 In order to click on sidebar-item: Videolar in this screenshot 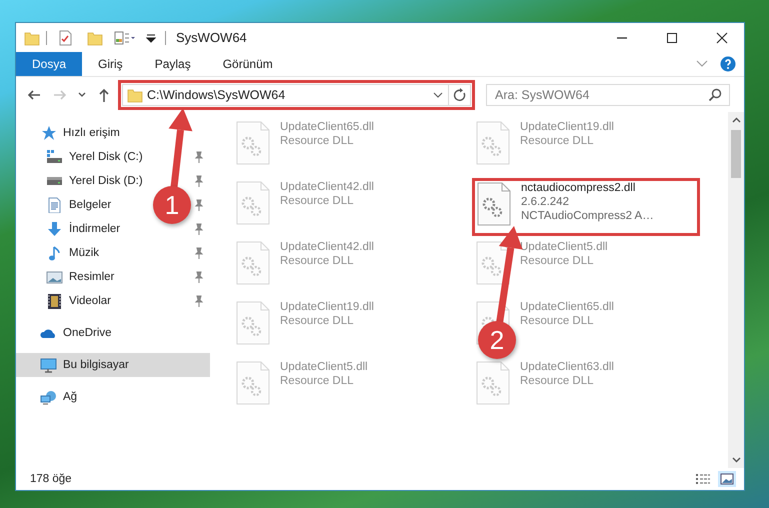, I will do `click(90, 301)`.